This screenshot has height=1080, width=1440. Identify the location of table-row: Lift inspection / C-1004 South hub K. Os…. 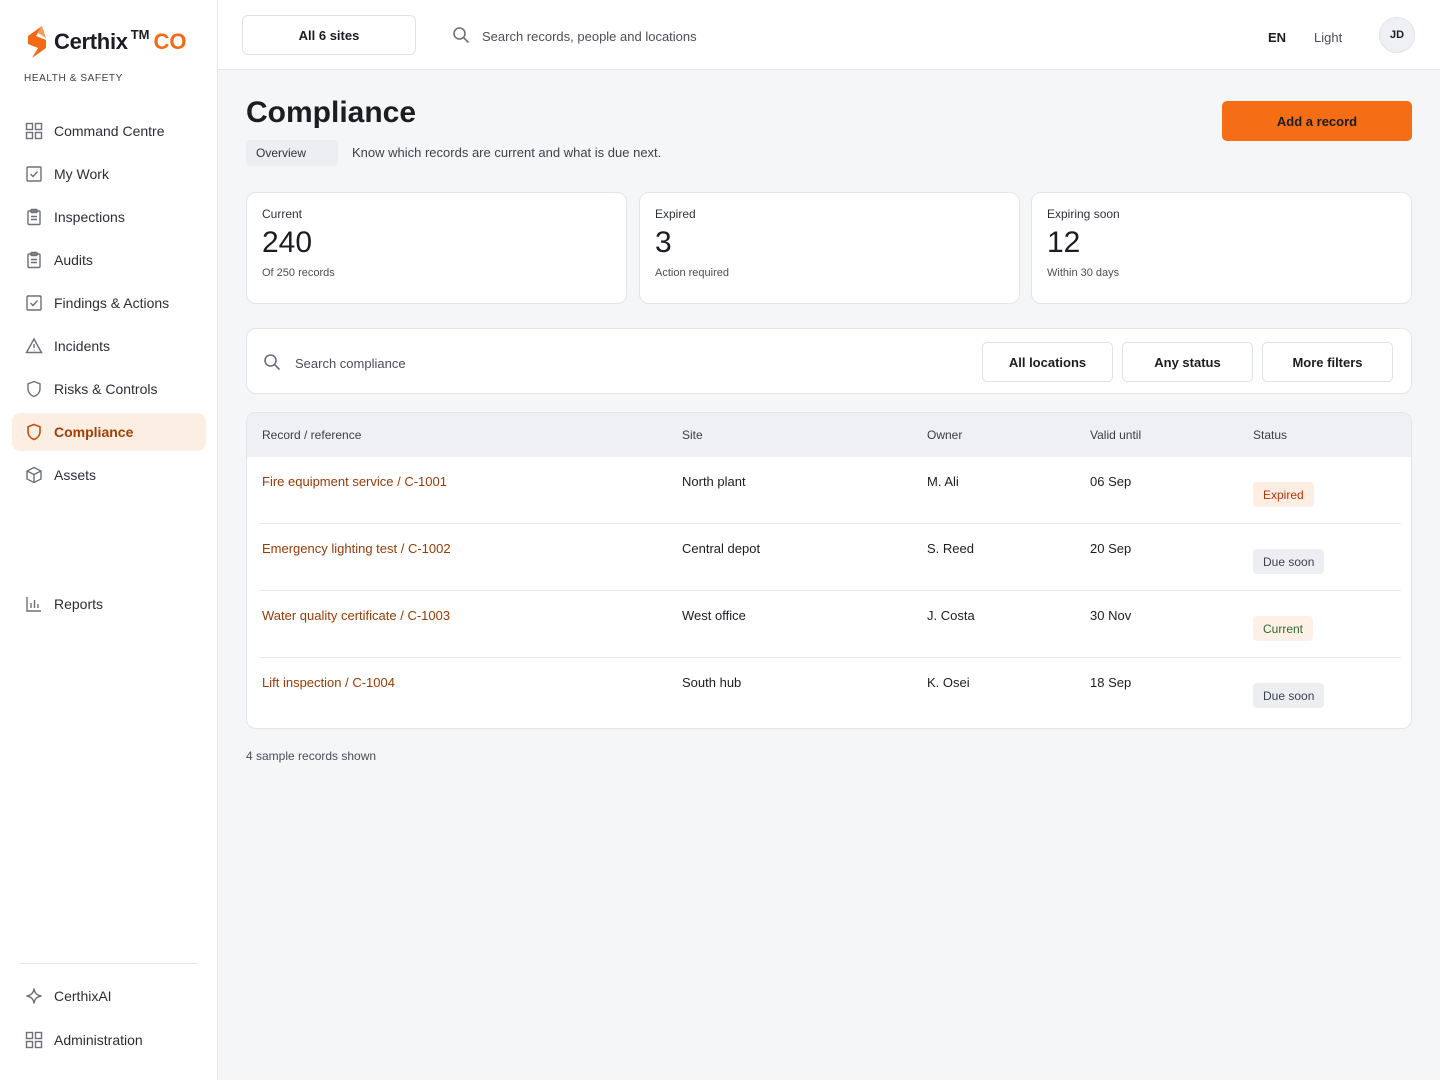
(829, 691).